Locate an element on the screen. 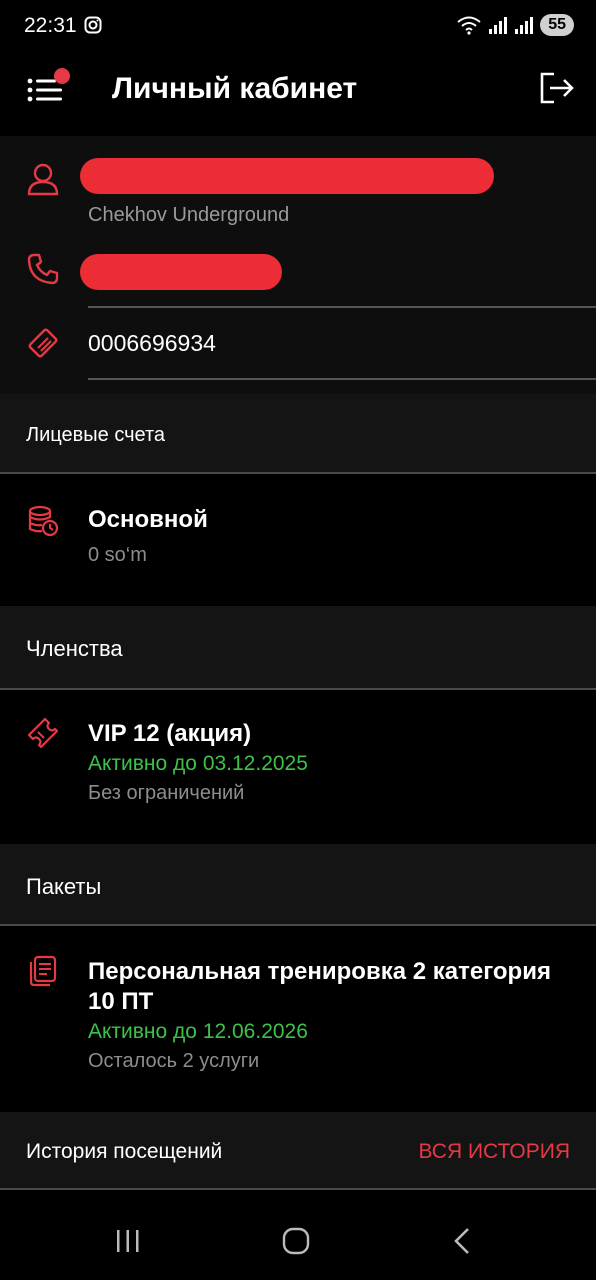  memberships-header: Членства is located at coordinates (298, 647).